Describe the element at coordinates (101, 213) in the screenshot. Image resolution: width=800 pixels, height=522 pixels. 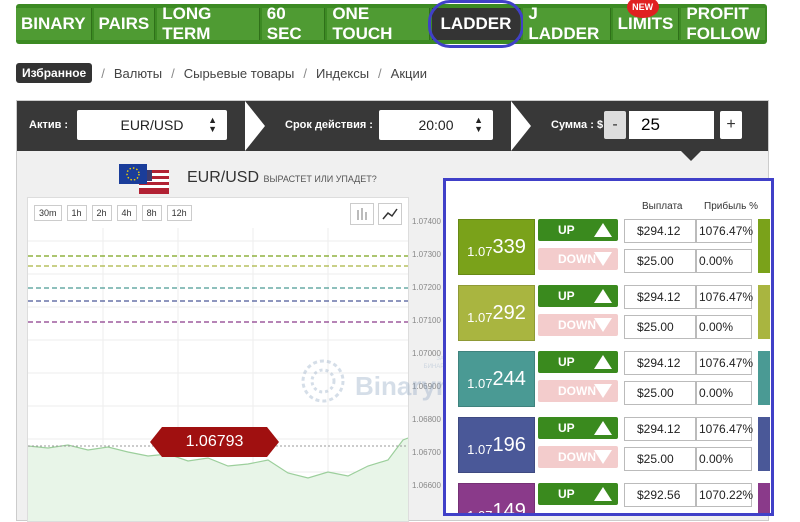
I see `range-2h-button: 2h` at that location.